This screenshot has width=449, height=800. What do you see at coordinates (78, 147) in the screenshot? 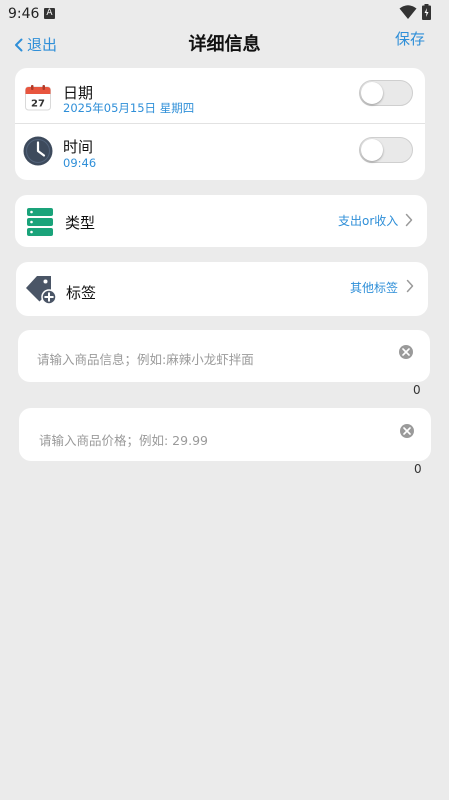
I see `time-title: 时间` at bounding box center [78, 147].